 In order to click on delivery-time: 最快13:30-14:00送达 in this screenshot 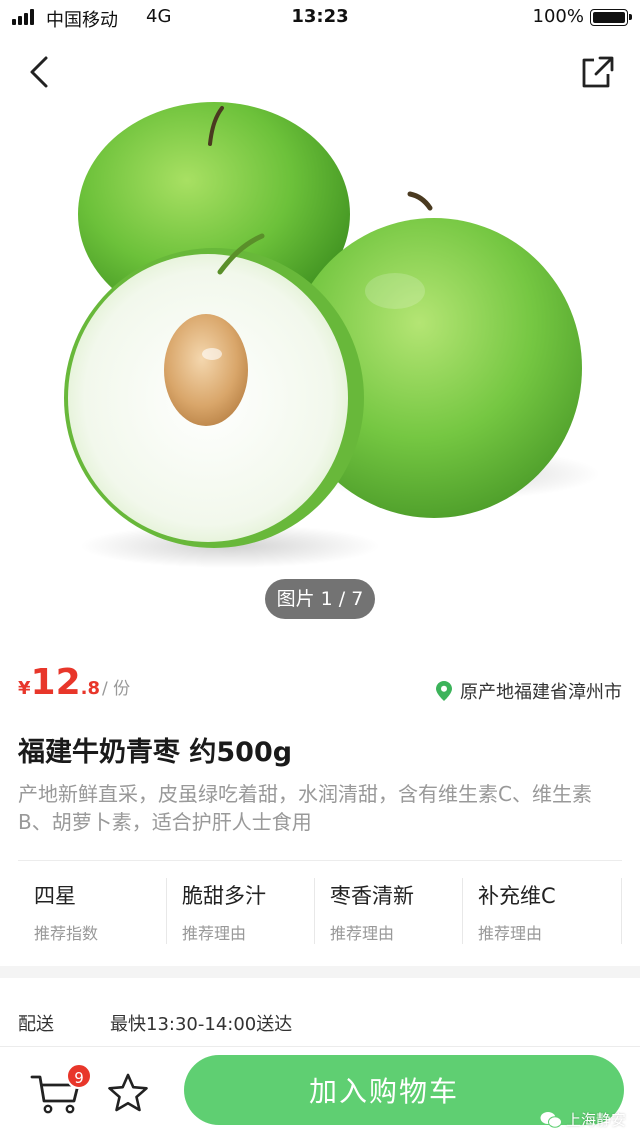, I will do `click(201, 1024)`.